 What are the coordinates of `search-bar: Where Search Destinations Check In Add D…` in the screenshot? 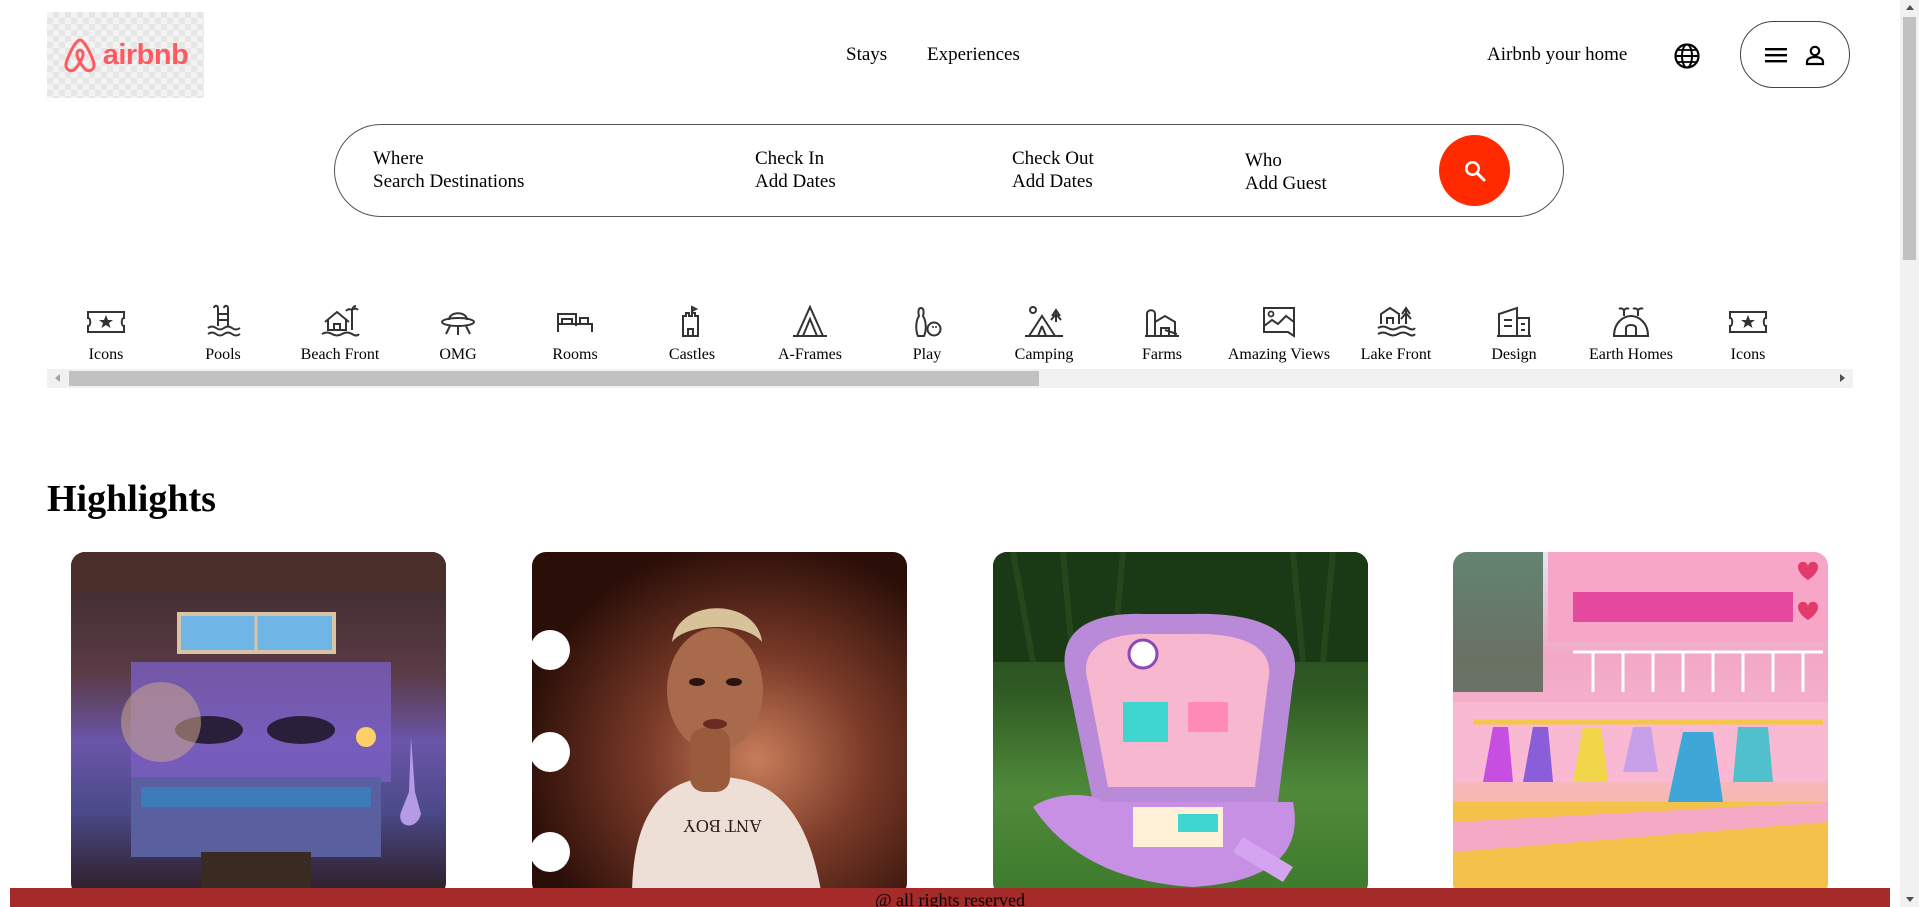 It's located at (949, 170).